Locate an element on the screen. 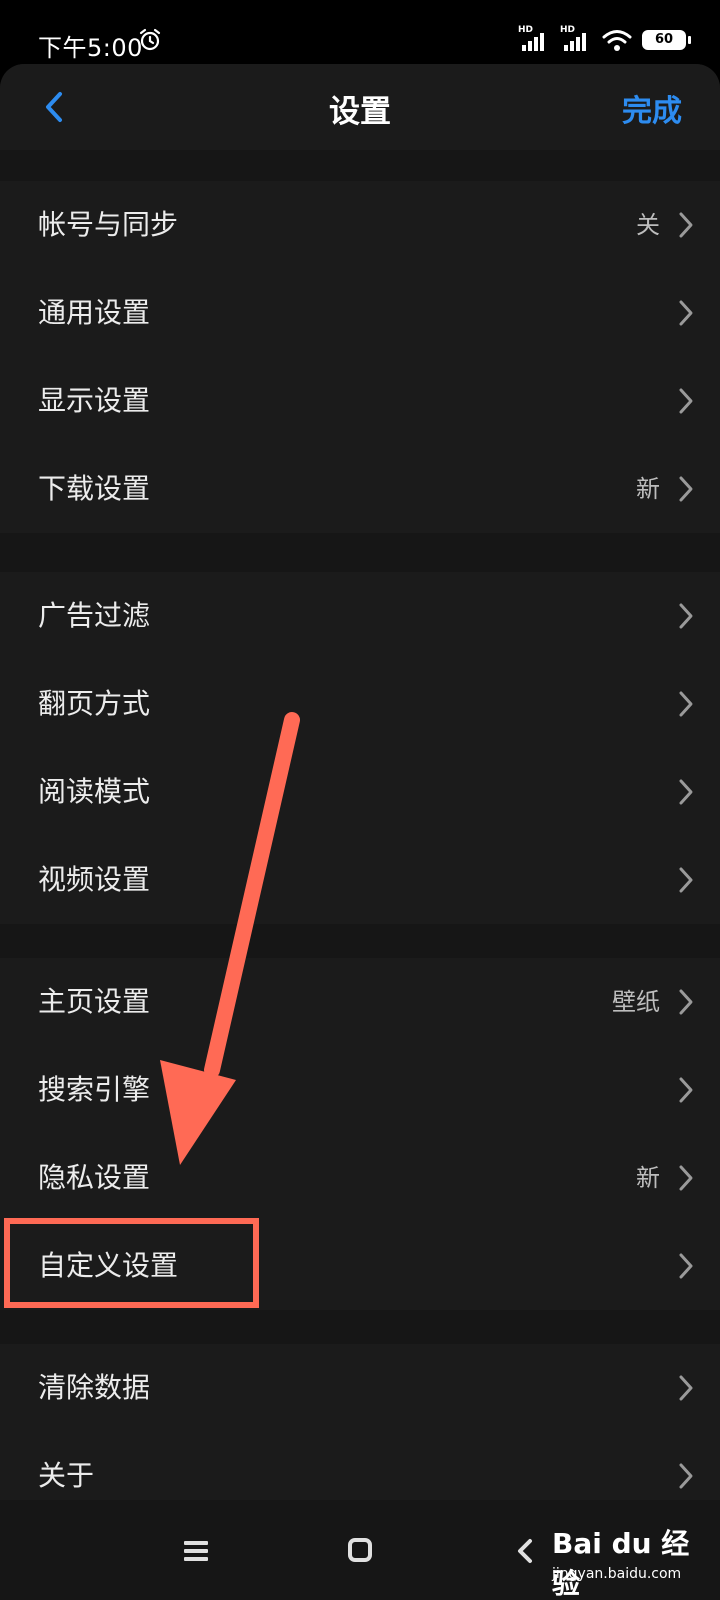  settings-row-reading-mode: 阅读模式 is located at coordinates (360, 792).